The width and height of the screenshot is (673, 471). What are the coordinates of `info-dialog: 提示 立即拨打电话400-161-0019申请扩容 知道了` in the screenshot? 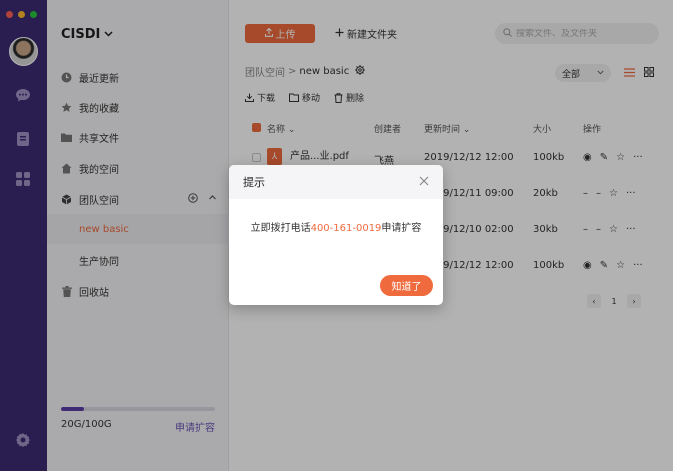 It's located at (336, 235).